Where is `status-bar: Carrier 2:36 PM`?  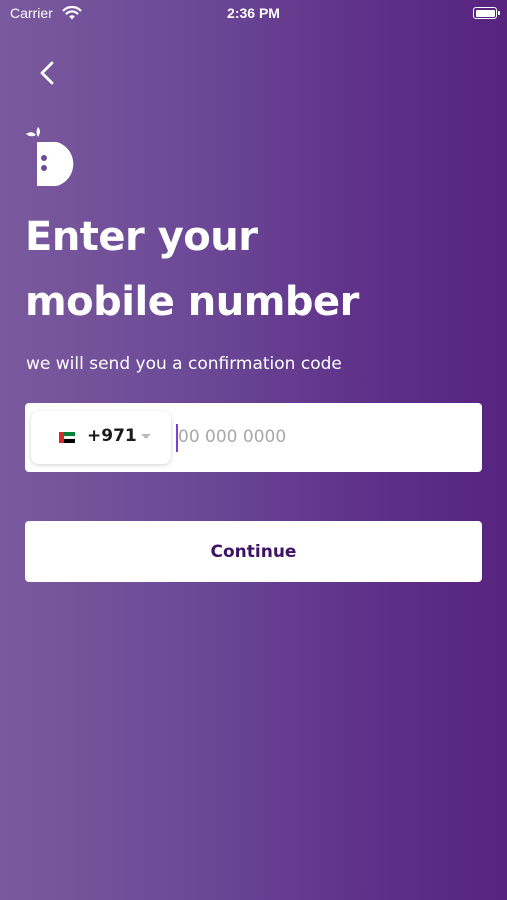 status-bar: Carrier 2:36 PM is located at coordinates (253, 14).